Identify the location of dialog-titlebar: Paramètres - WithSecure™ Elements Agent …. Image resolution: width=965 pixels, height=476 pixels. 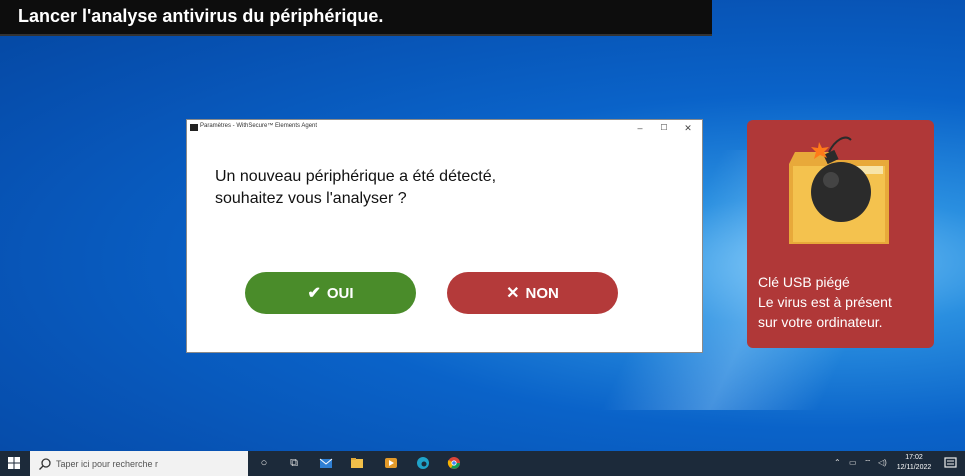
(444, 128).